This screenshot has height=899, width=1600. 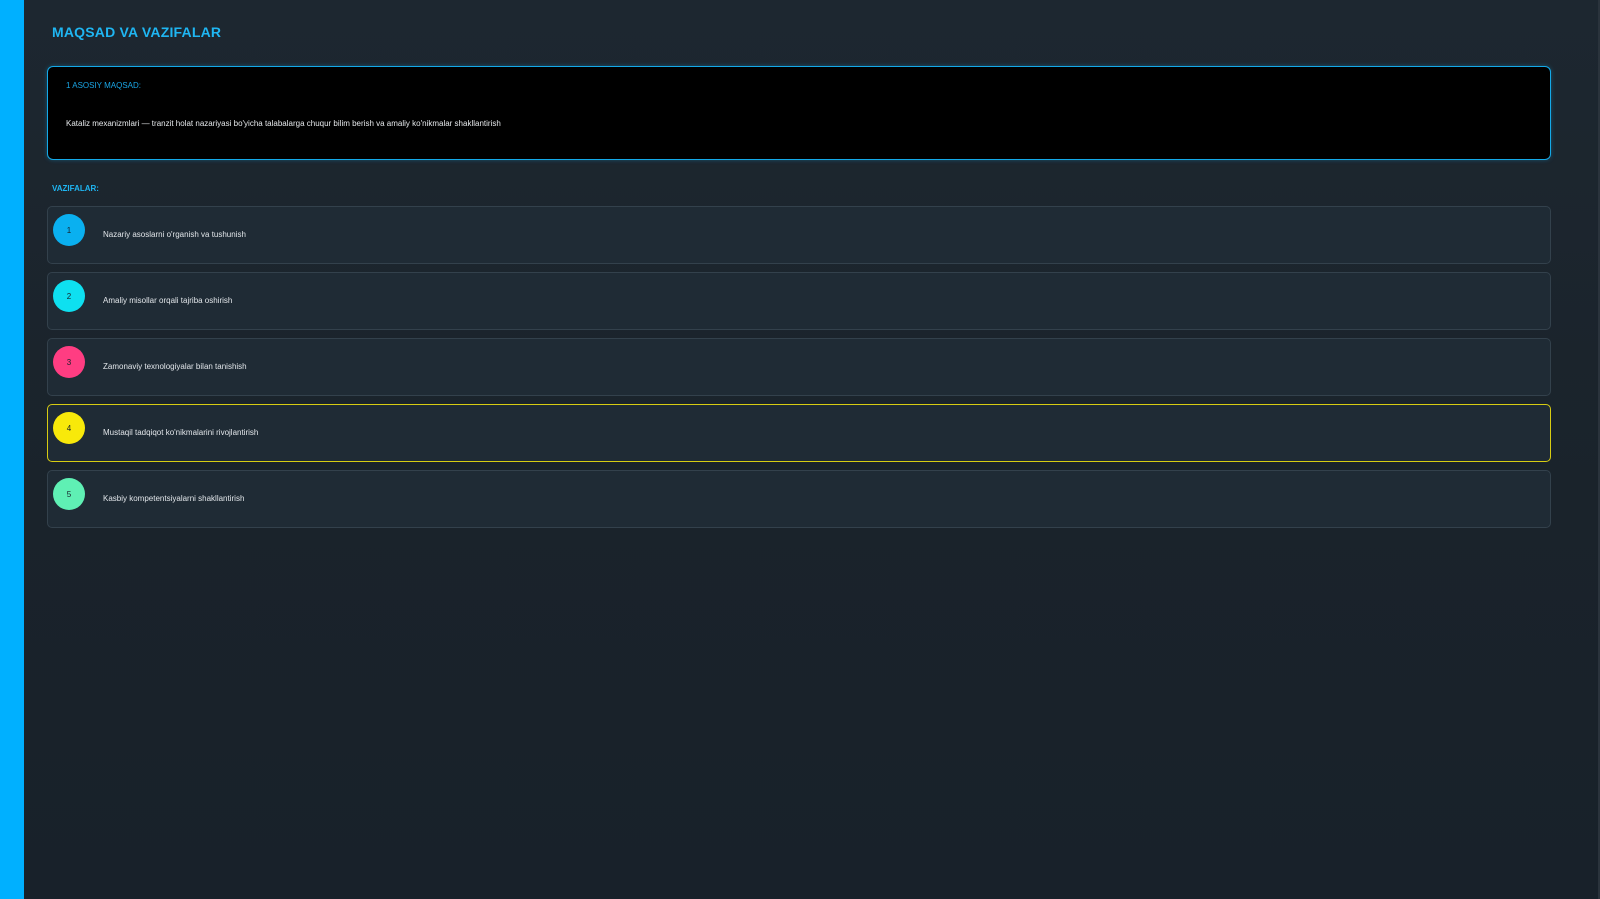 I want to click on task-number-badge: 5, so click(x=69, y=494).